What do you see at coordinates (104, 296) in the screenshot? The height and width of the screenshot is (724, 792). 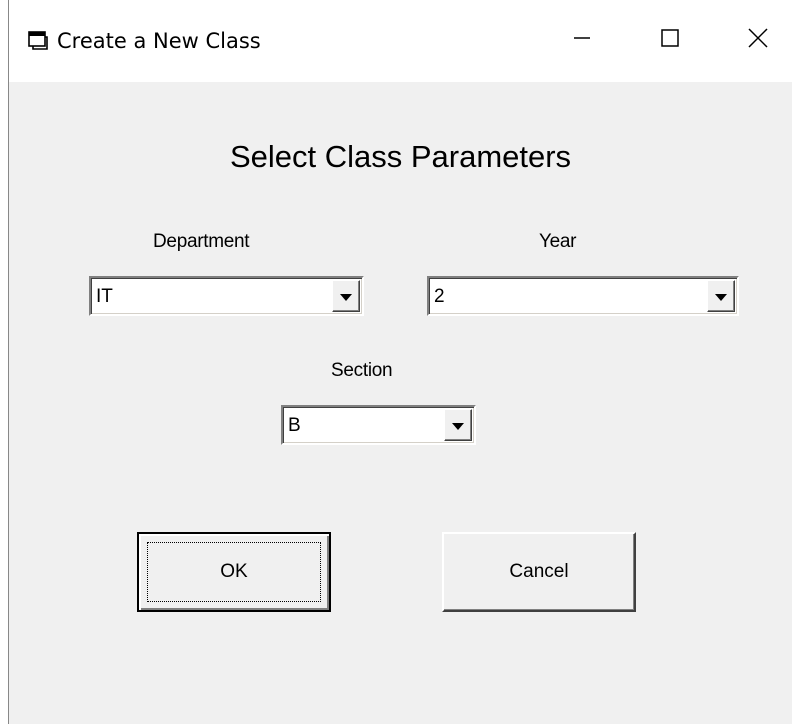 I see `department-value: IT` at bounding box center [104, 296].